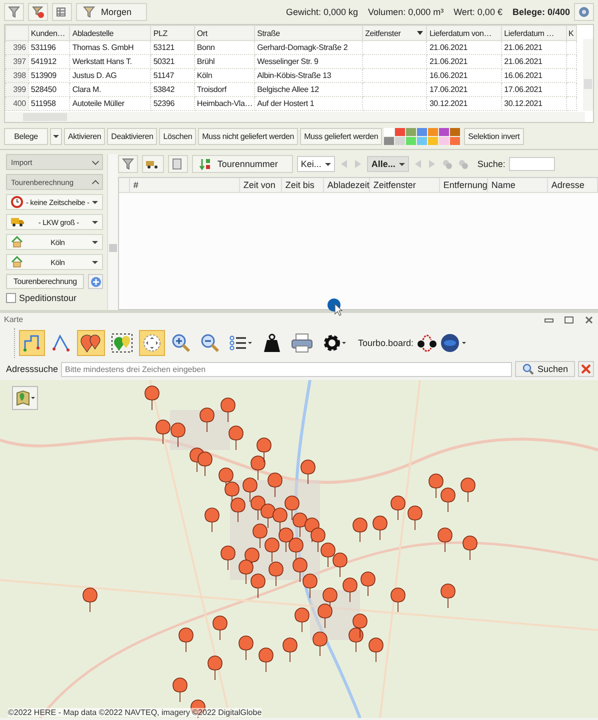  Describe the element at coordinates (17, 75) in the screenshot. I see `row-number: 398` at that location.